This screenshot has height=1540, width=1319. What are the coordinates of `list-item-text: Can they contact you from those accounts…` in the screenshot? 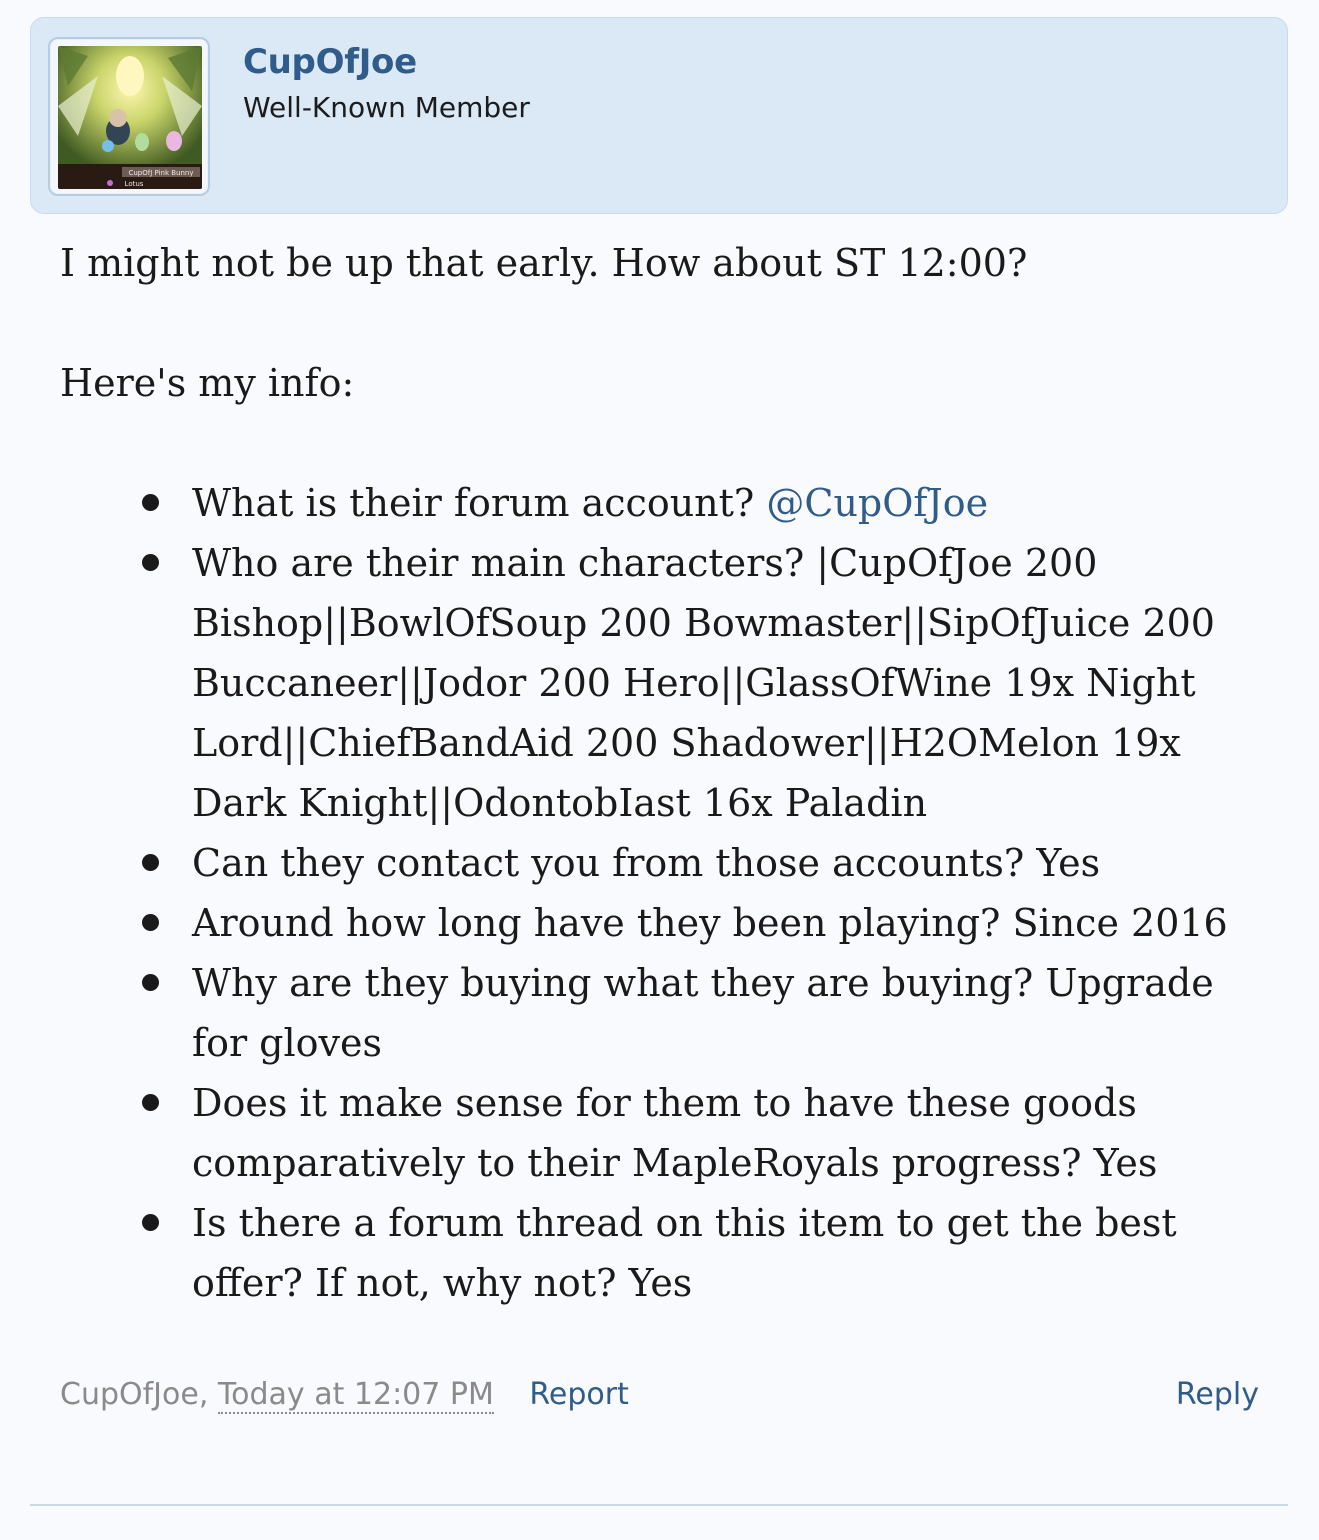 It's located at (646, 863).